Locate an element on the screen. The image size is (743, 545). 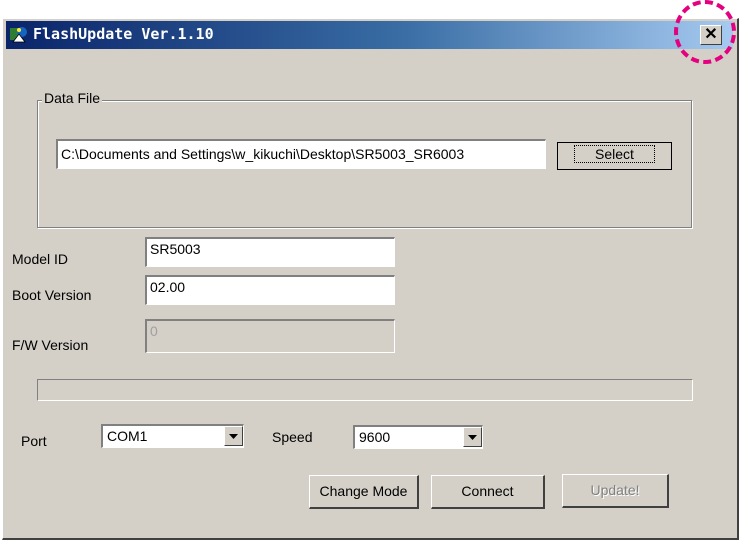
update-label: Update! is located at coordinates (615, 490).